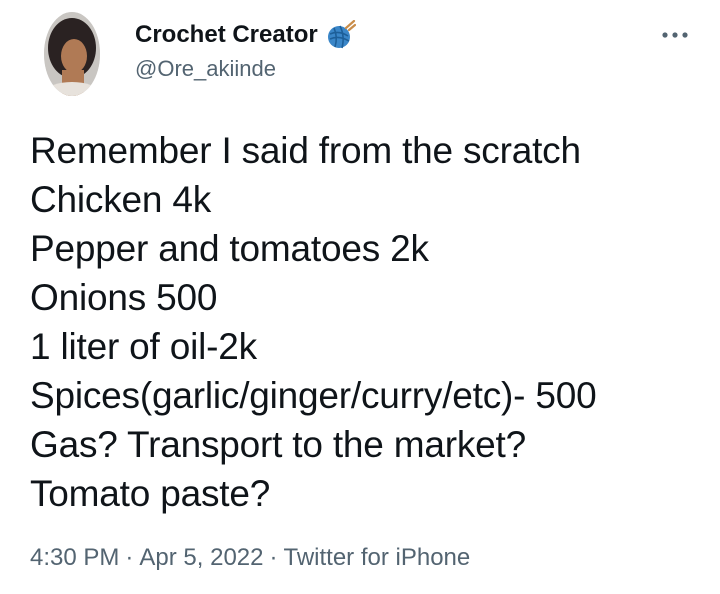  What do you see at coordinates (229, 248) in the screenshot?
I see `tweet-line: Pepper and tomatoes 2k` at bounding box center [229, 248].